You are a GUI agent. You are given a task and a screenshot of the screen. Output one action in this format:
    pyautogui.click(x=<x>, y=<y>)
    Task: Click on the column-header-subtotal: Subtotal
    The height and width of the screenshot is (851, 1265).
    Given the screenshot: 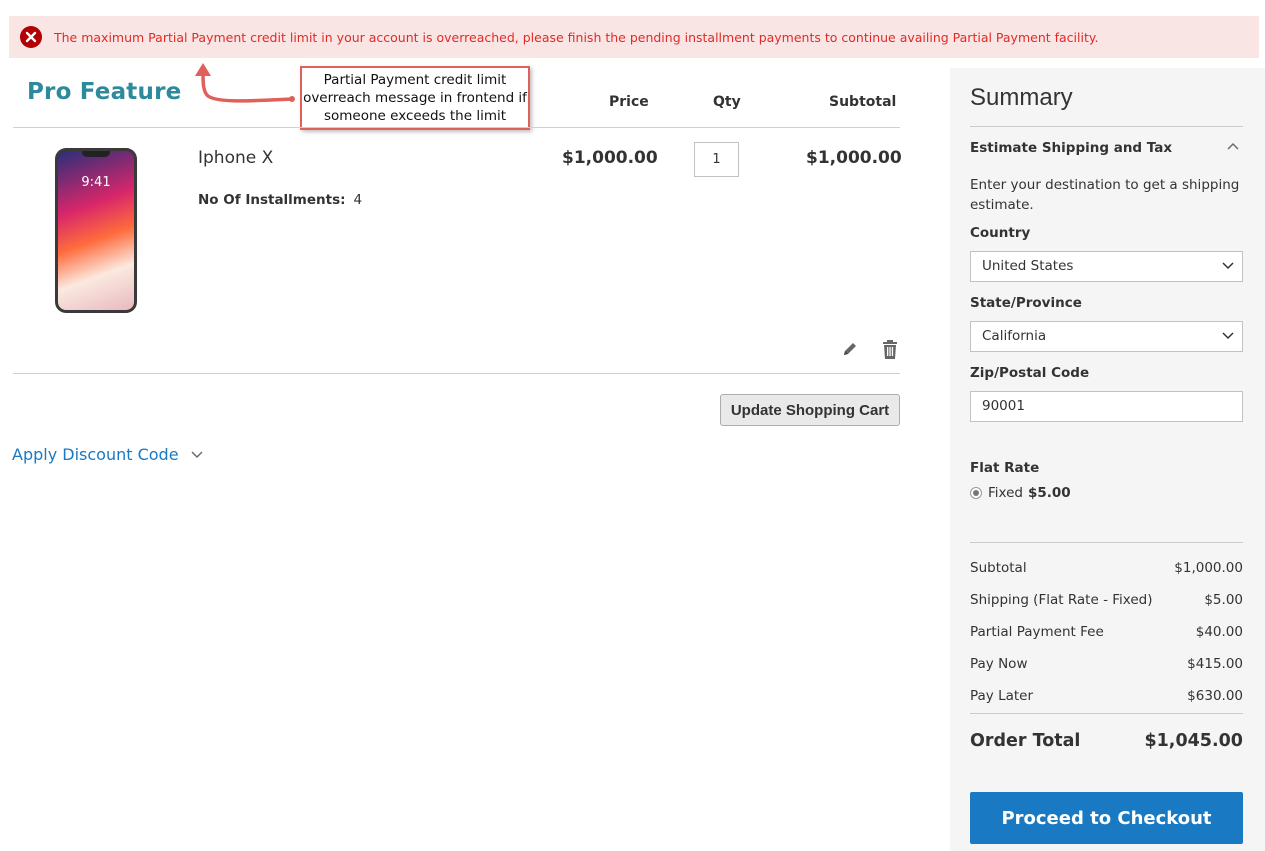 What is the action you would take?
    pyautogui.click(x=863, y=102)
    